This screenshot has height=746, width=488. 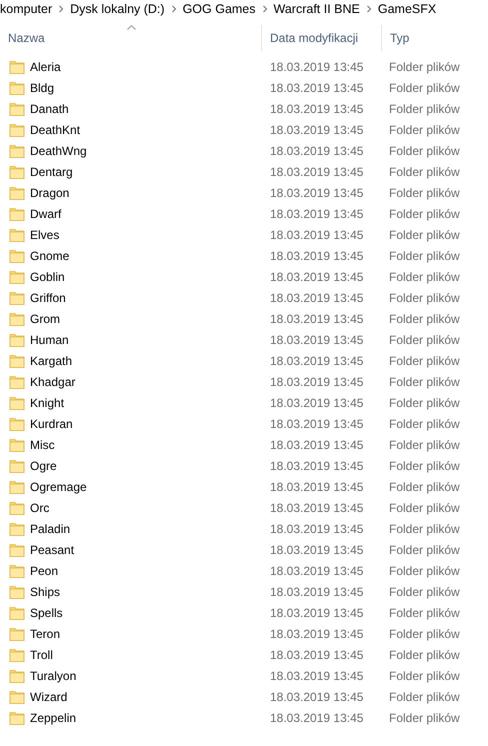 What do you see at coordinates (45, 235) in the screenshot?
I see `file-name: Elves` at bounding box center [45, 235].